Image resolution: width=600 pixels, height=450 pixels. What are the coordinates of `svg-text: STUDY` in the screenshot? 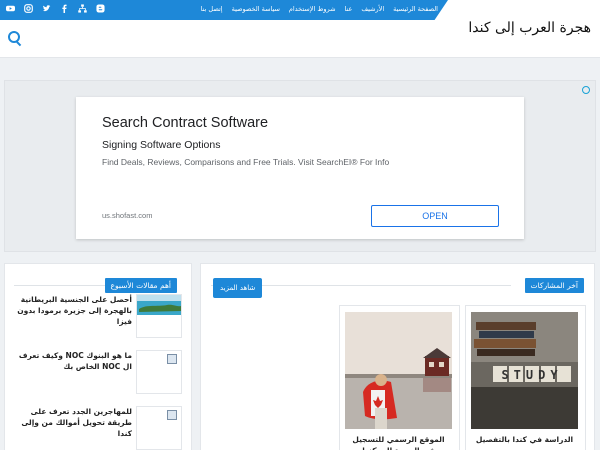 It's located at (531, 375).